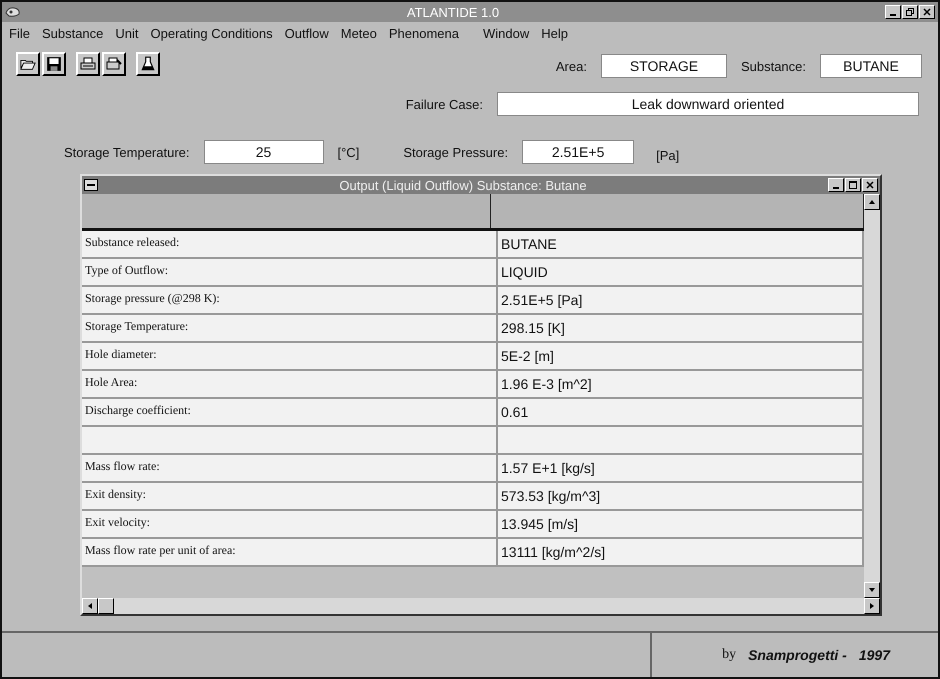 The height and width of the screenshot is (679, 940). I want to click on temperature-field: 25, so click(264, 152).